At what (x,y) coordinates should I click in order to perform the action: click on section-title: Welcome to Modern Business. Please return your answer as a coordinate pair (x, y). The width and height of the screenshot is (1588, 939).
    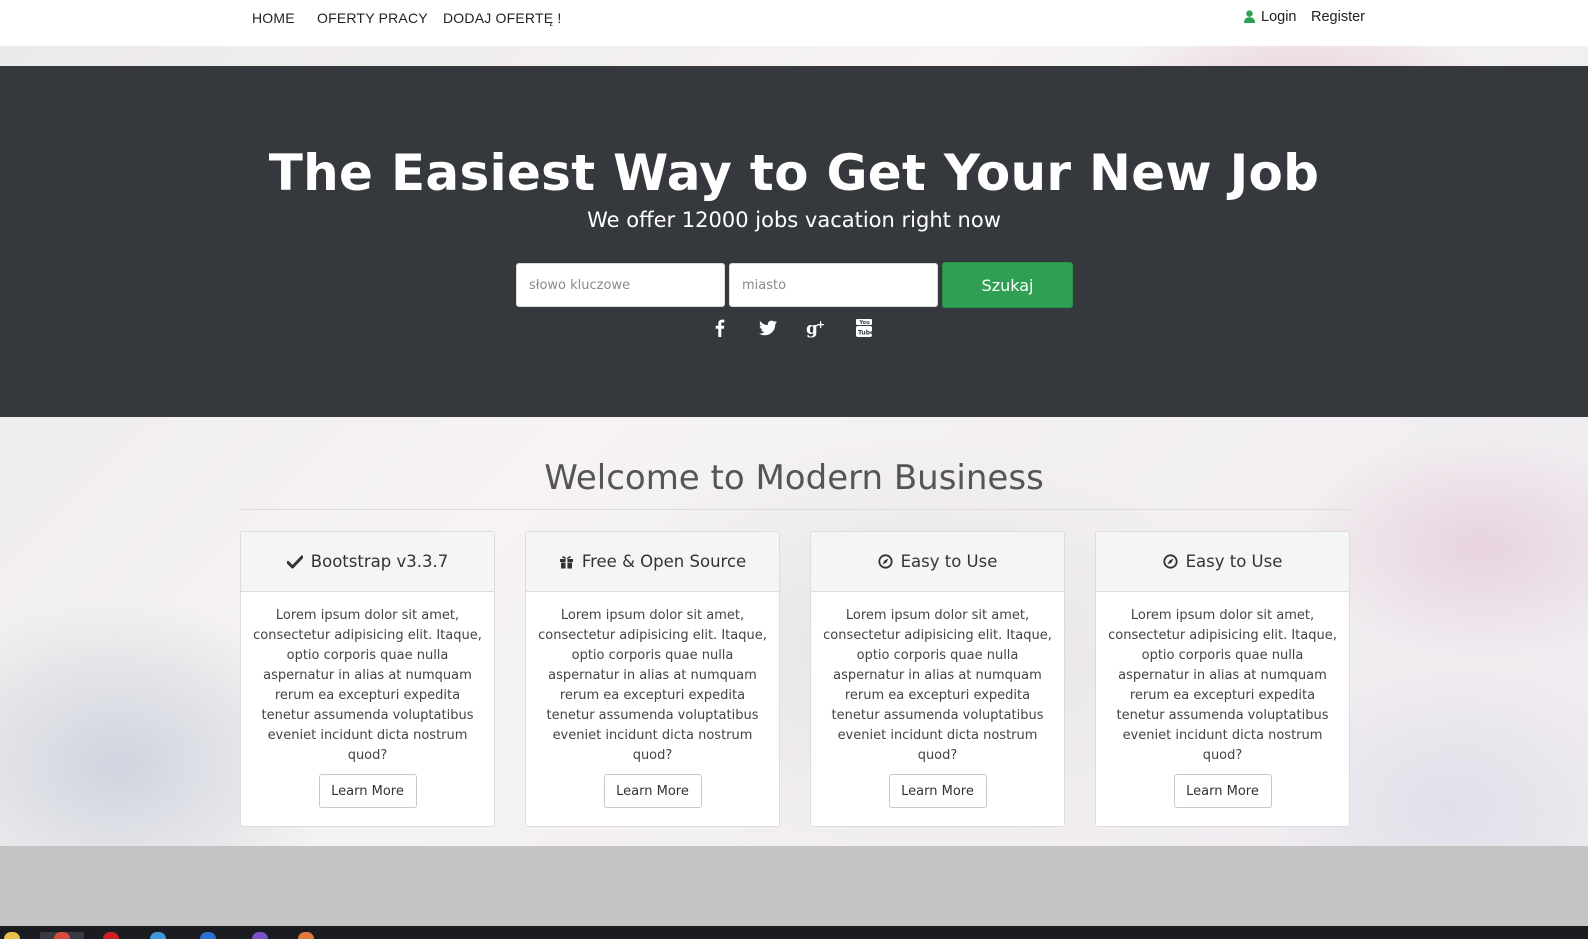
    Looking at the image, I should click on (794, 478).